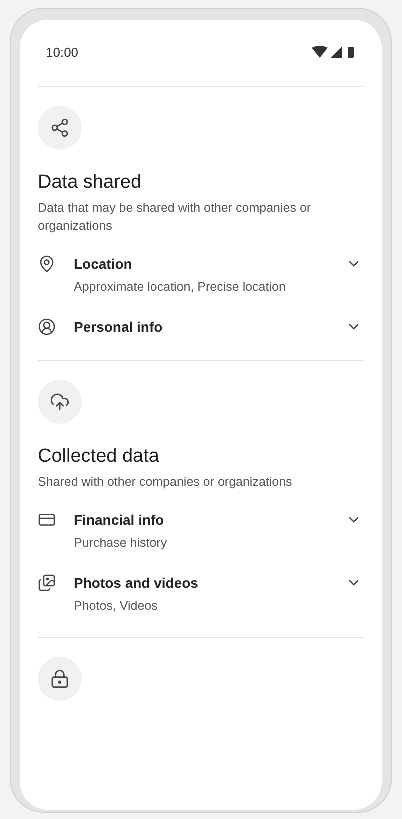 The height and width of the screenshot is (819, 402). What do you see at coordinates (180, 287) in the screenshot?
I see `data-type-detail: Approximate location, Precise location` at bounding box center [180, 287].